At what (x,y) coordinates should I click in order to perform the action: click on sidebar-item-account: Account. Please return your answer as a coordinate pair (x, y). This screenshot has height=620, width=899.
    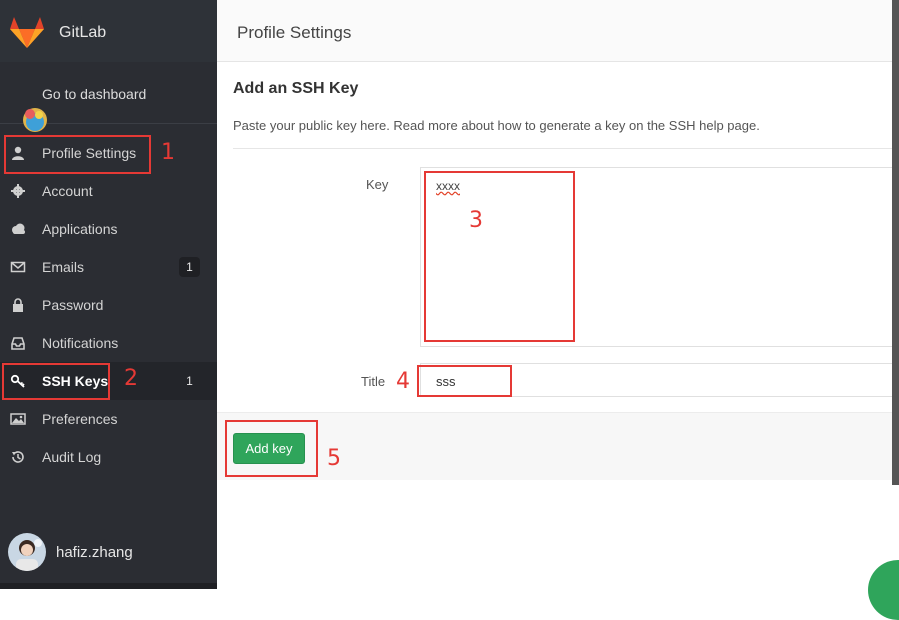
    Looking at the image, I should click on (108, 191).